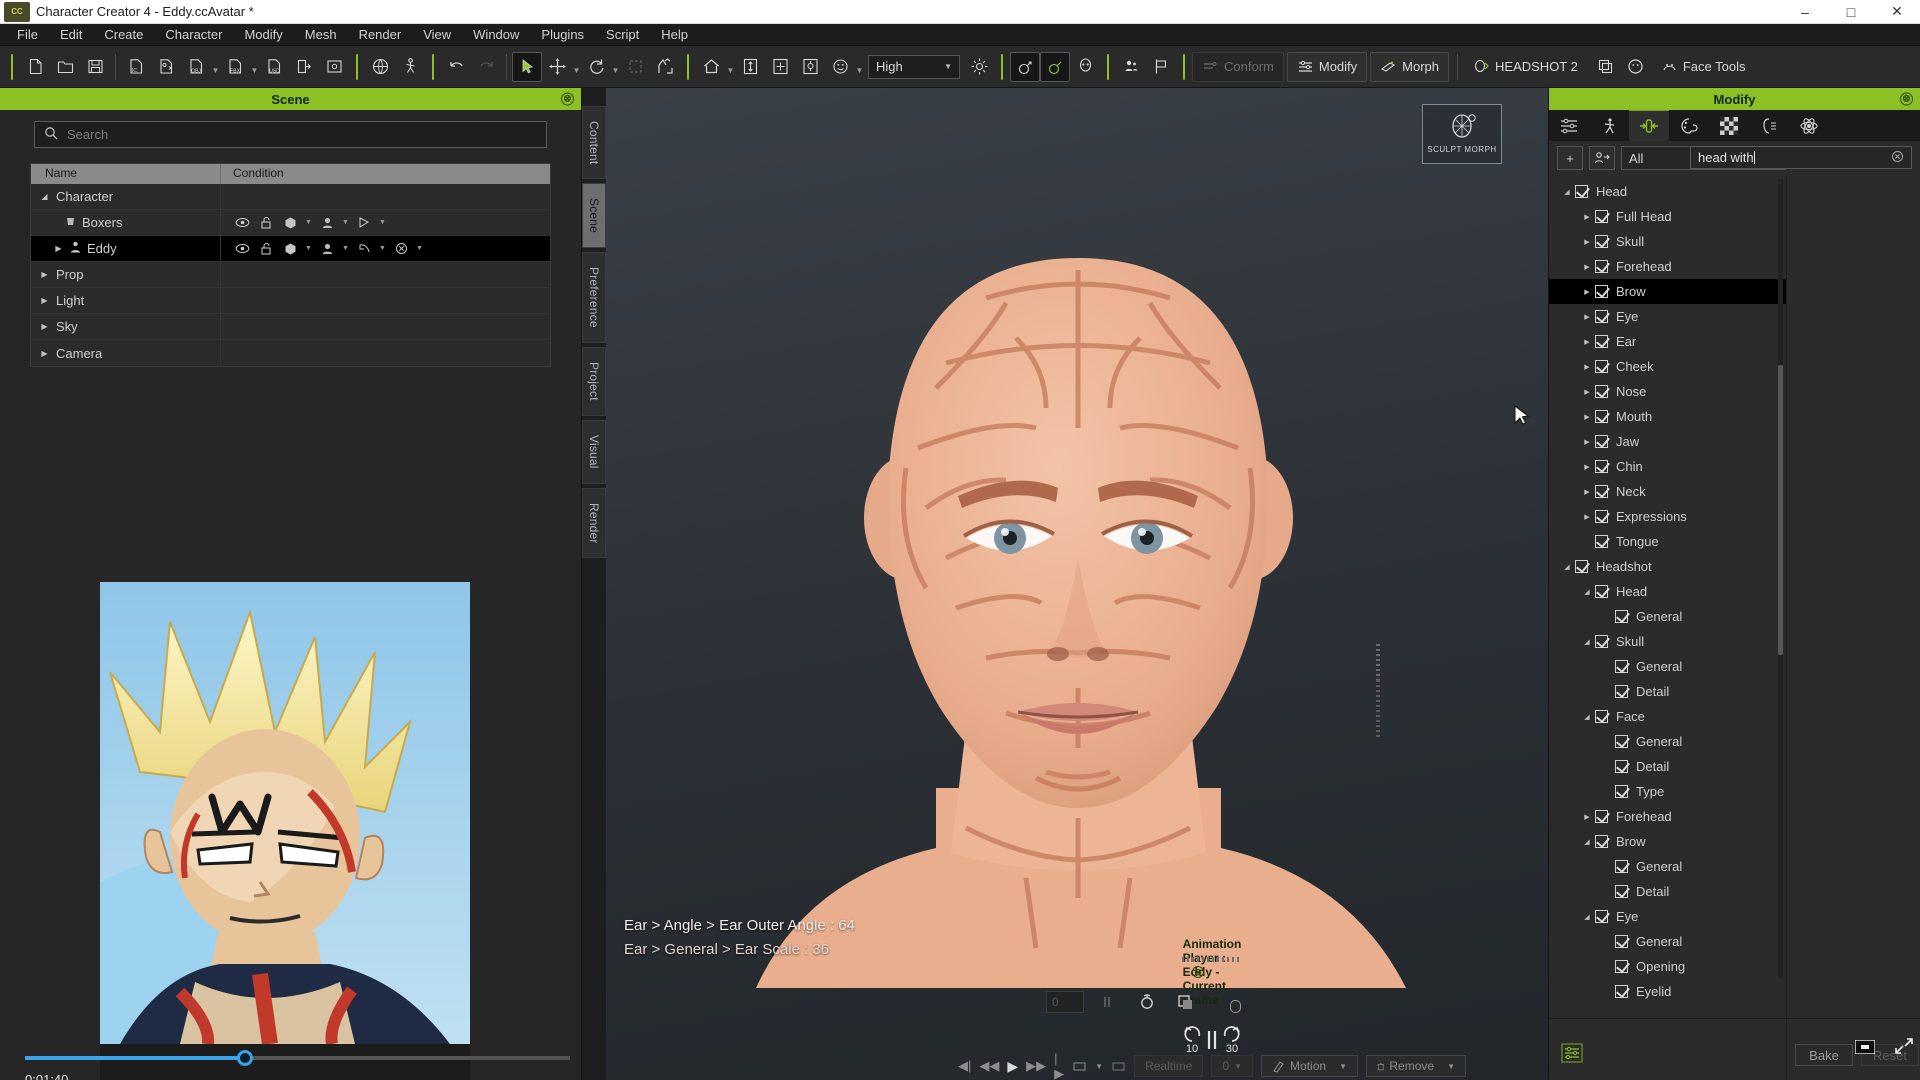  I want to click on move-tool-icon, so click(557, 67).